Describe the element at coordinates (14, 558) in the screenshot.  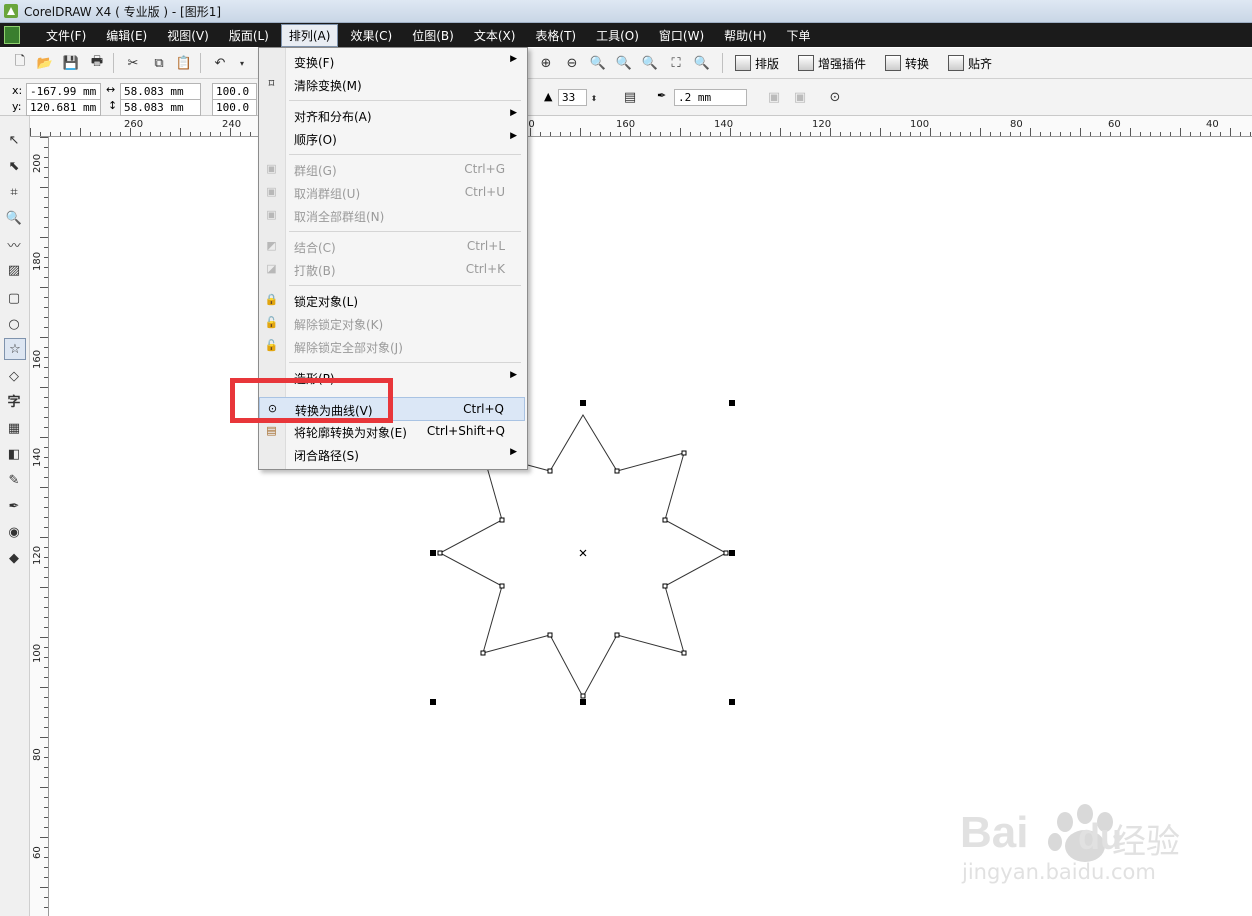
I see `interactive-fill-tool-icon: ◆` at that location.